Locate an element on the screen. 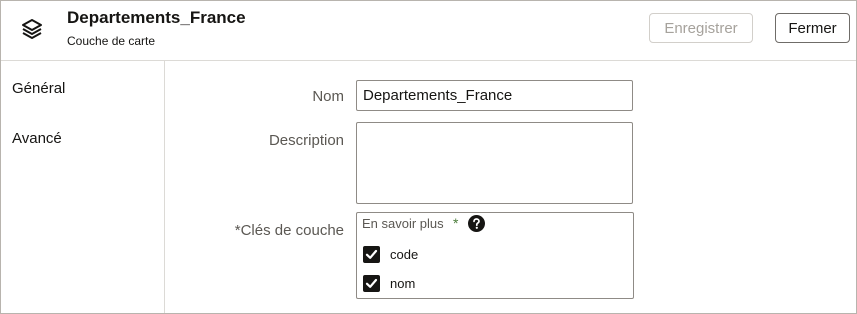  dialog-subtitle: Couche de carte is located at coordinates (111, 41).